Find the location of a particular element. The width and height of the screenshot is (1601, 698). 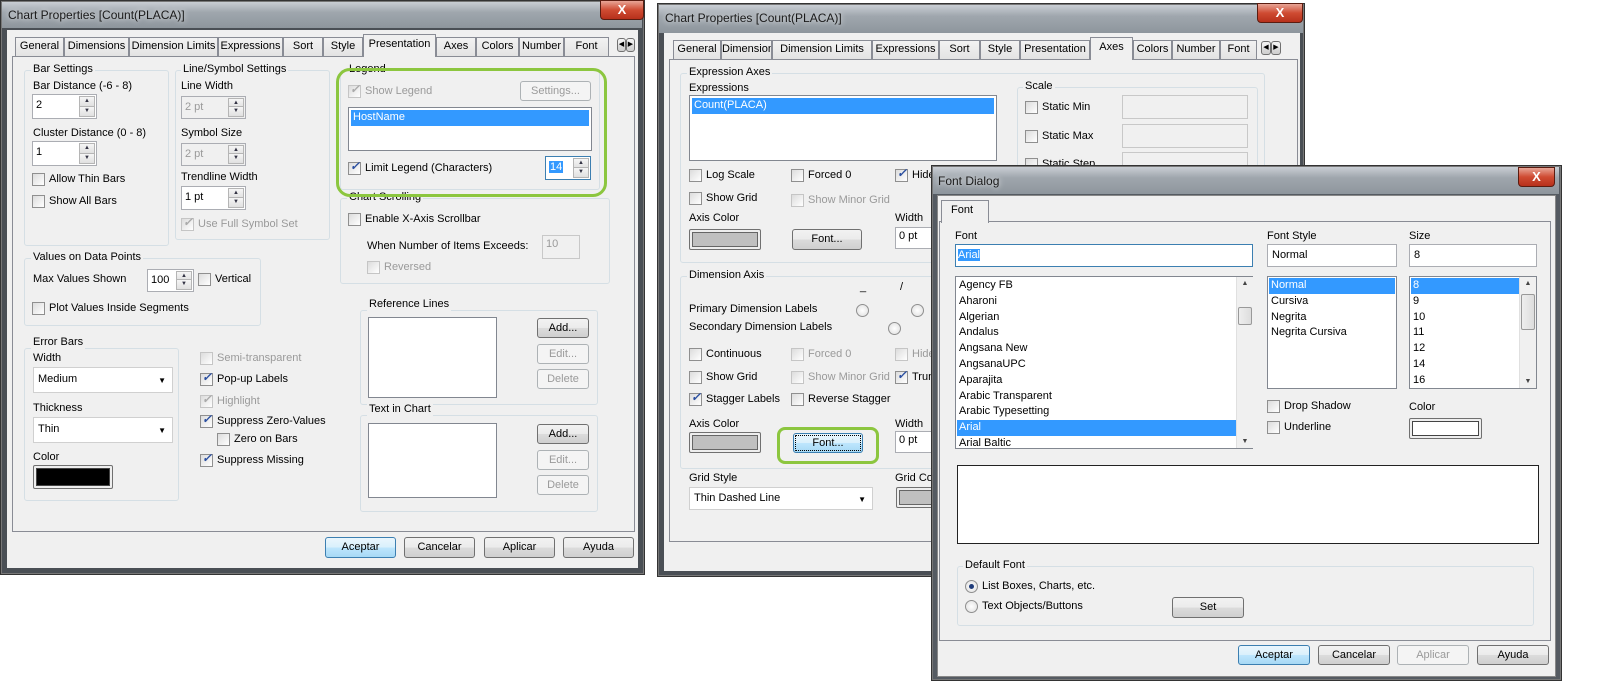

list-item: 16 is located at coordinates (1473, 380).